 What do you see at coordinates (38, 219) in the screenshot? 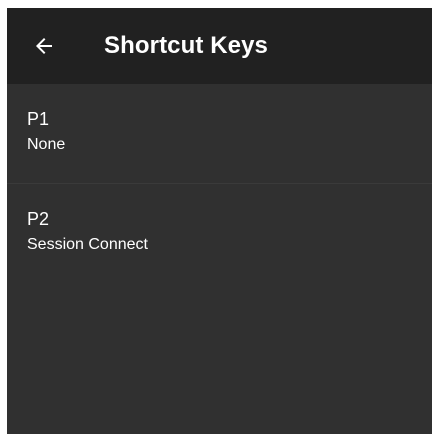
I see `shortcut-key-label: P2` at bounding box center [38, 219].